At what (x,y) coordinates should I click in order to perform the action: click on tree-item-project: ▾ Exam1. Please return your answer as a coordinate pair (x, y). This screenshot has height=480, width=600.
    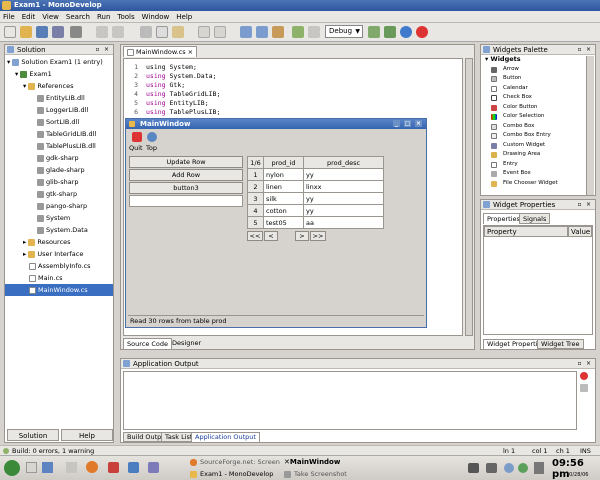
    Looking at the image, I should click on (59, 74).